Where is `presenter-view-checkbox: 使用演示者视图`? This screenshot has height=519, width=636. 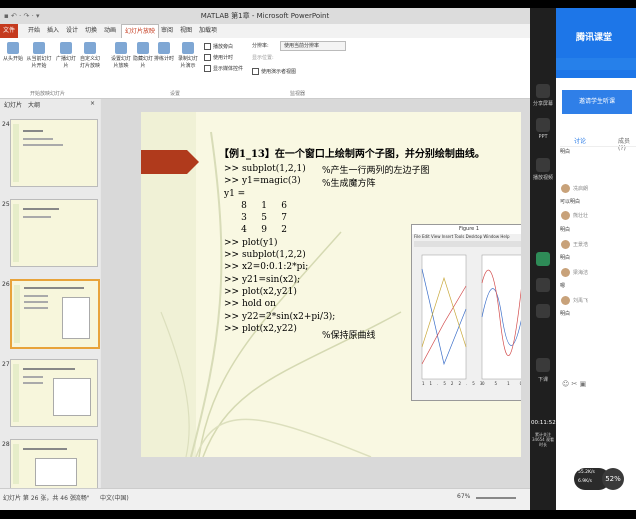 presenter-view-checkbox: 使用演示者视图 is located at coordinates (274, 72).